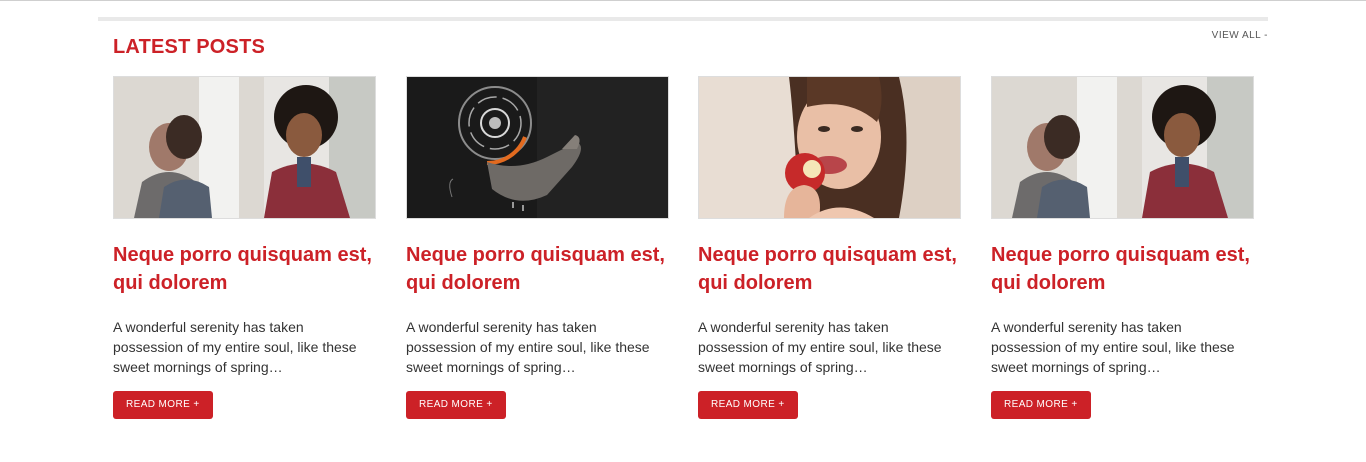 Image resolution: width=1366 pixels, height=462 pixels. I want to click on thumbnail-image-touch-interface, so click(537, 147).